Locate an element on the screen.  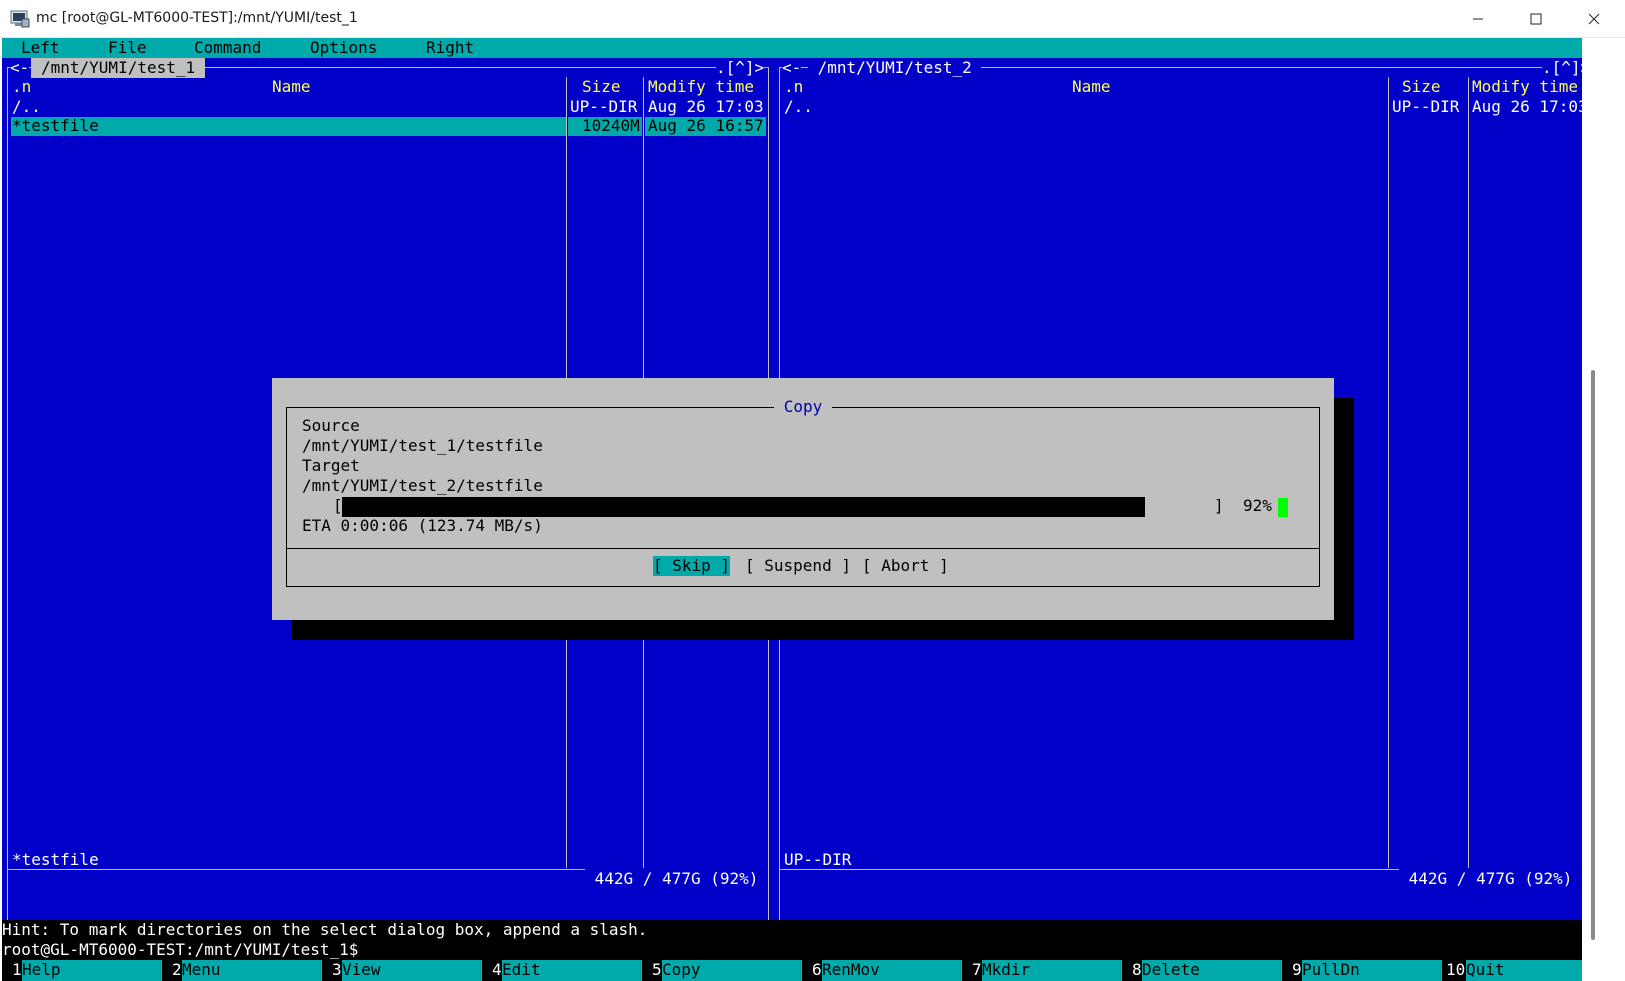
fkey-number: 5 is located at coordinates (657, 969).